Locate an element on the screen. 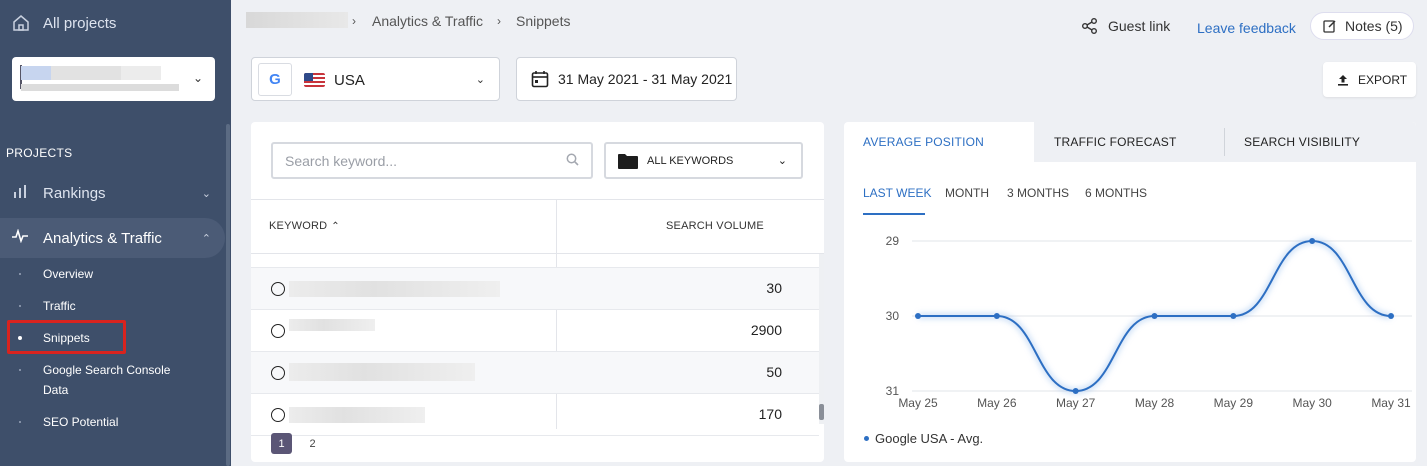 The width and height of the screenshot is (1427, 466). table-row: 30 is located at coordinates (535, 289).